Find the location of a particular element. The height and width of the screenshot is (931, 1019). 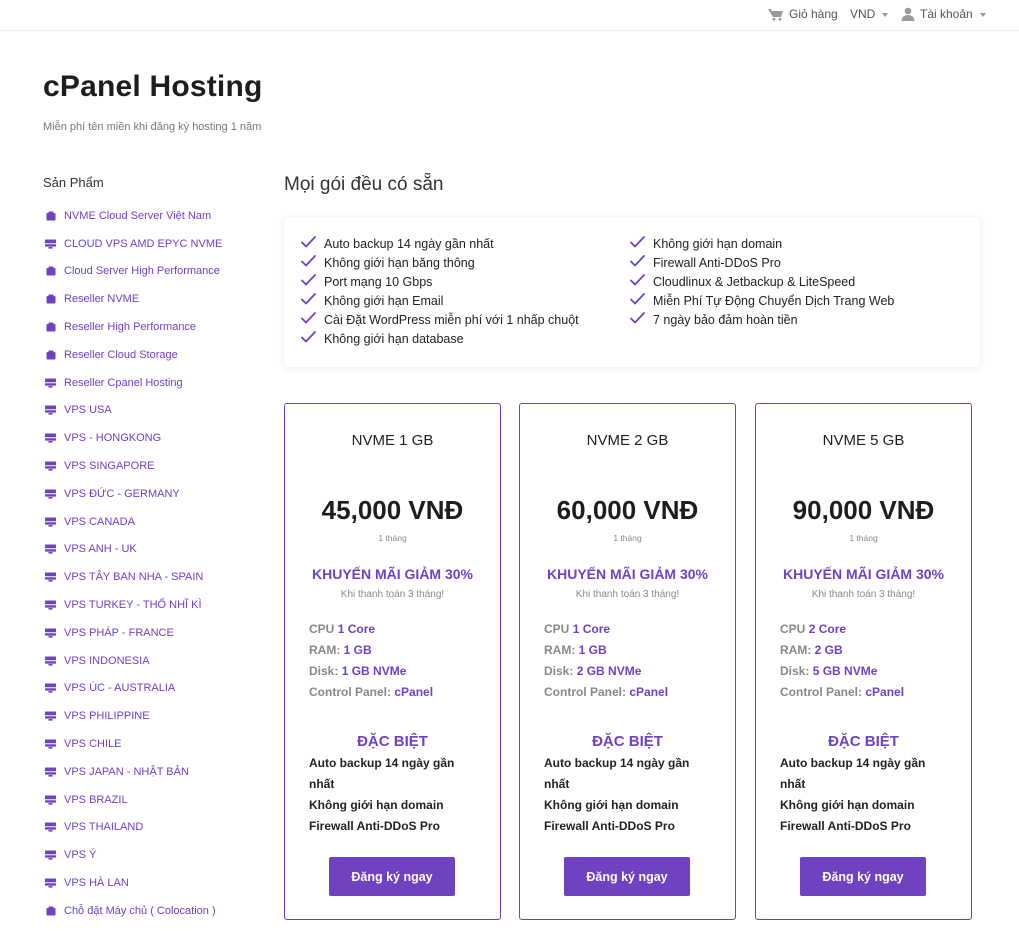

sidebar-item-label: VPS CANADA is located at coordinates (99, 521).